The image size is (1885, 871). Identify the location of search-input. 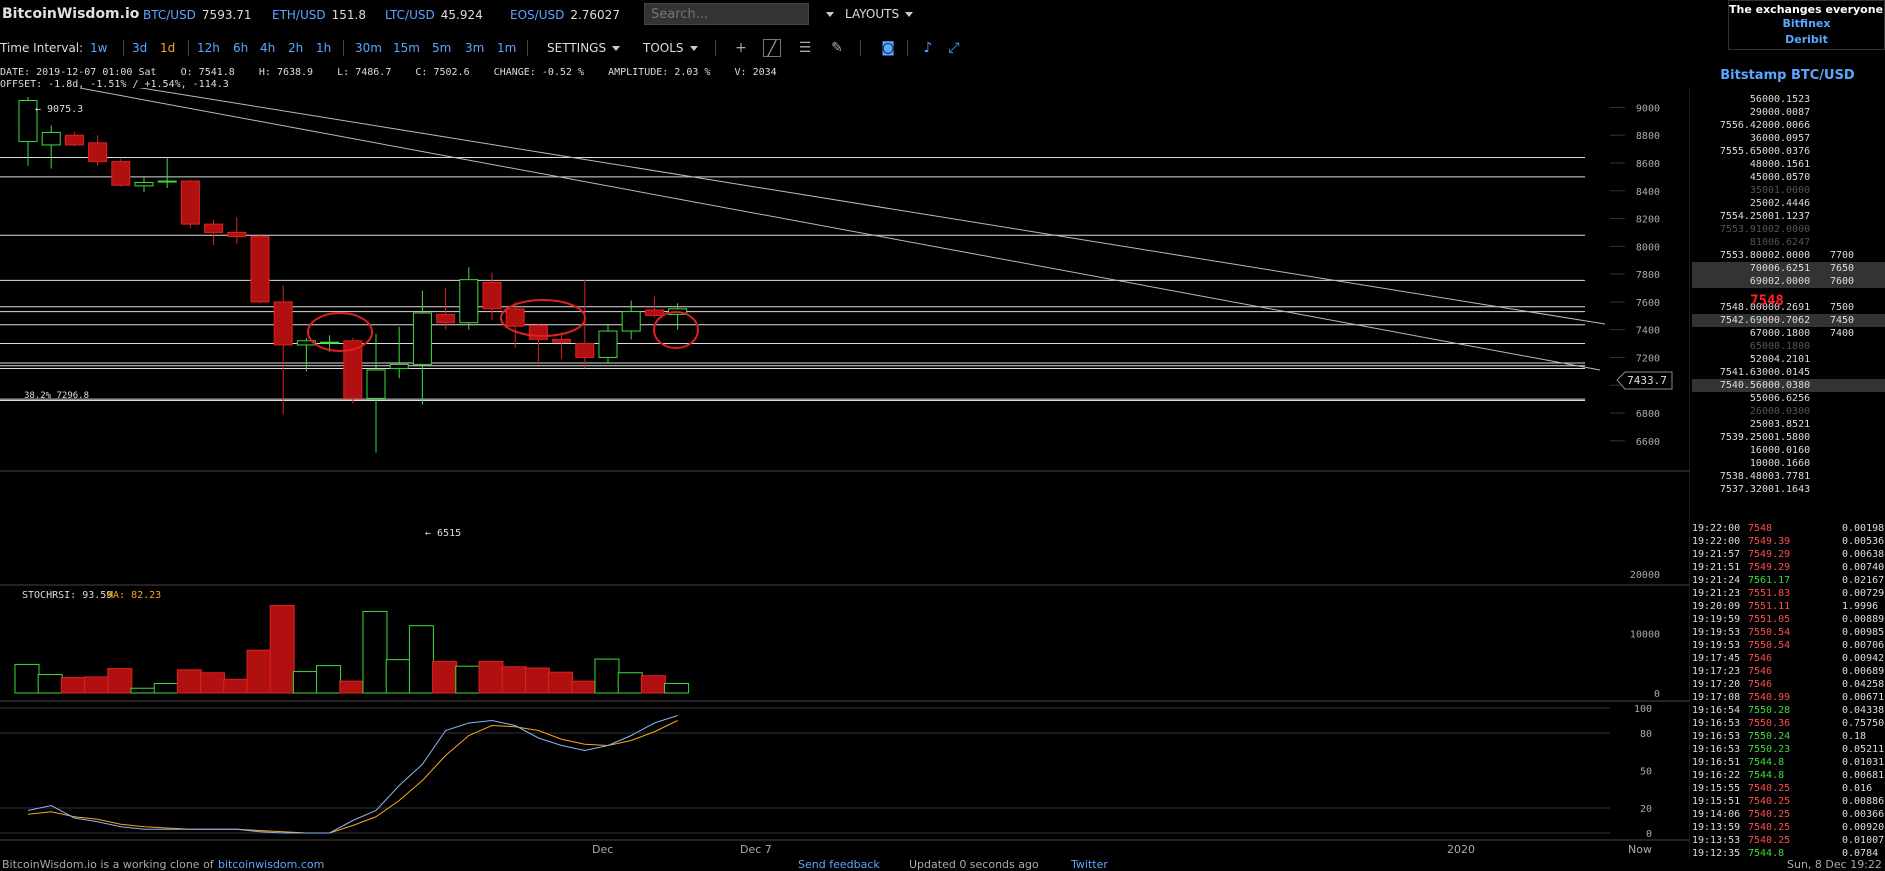
(726, 14).